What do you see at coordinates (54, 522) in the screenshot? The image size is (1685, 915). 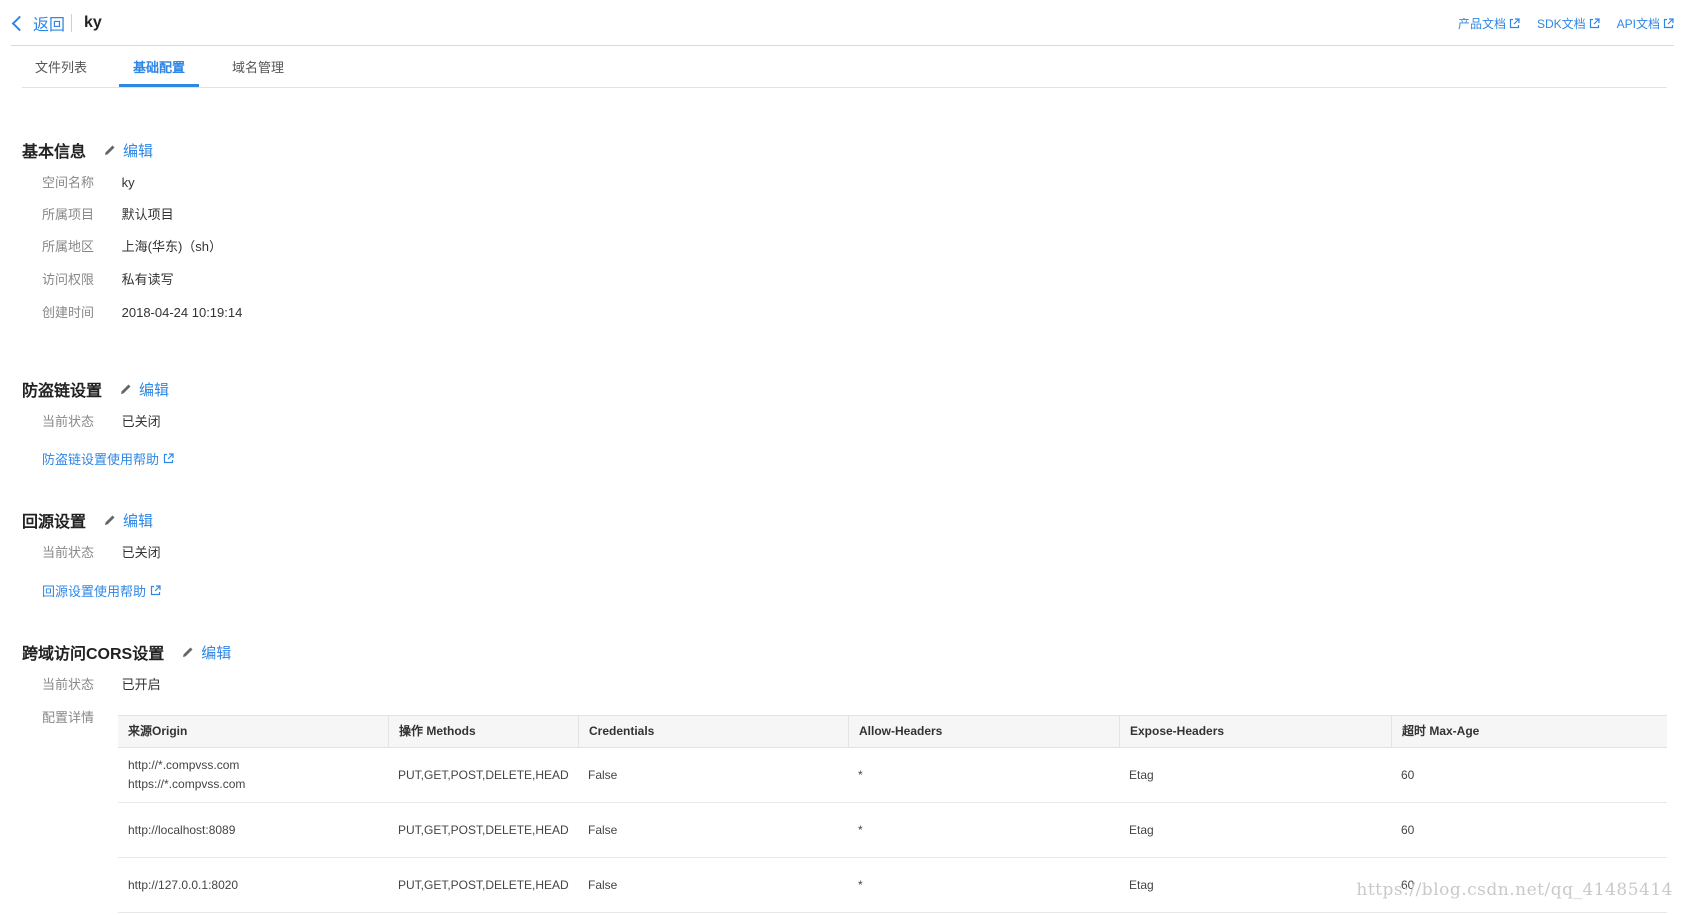 I see `section-title: 回源设置` at bounding box center [54, 522].